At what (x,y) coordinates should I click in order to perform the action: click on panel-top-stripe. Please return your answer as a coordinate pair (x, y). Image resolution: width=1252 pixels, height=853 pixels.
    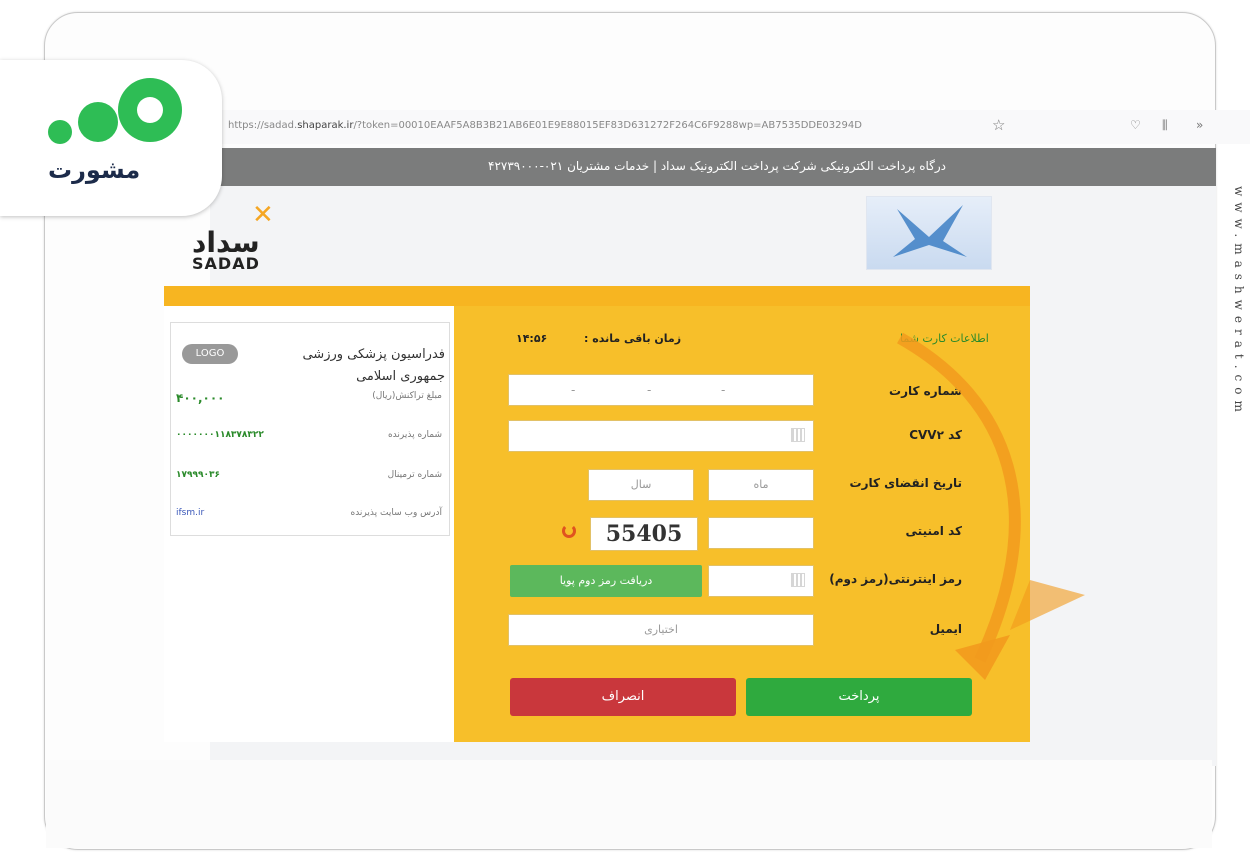
    Looking at the image, I should click on (597, 296).